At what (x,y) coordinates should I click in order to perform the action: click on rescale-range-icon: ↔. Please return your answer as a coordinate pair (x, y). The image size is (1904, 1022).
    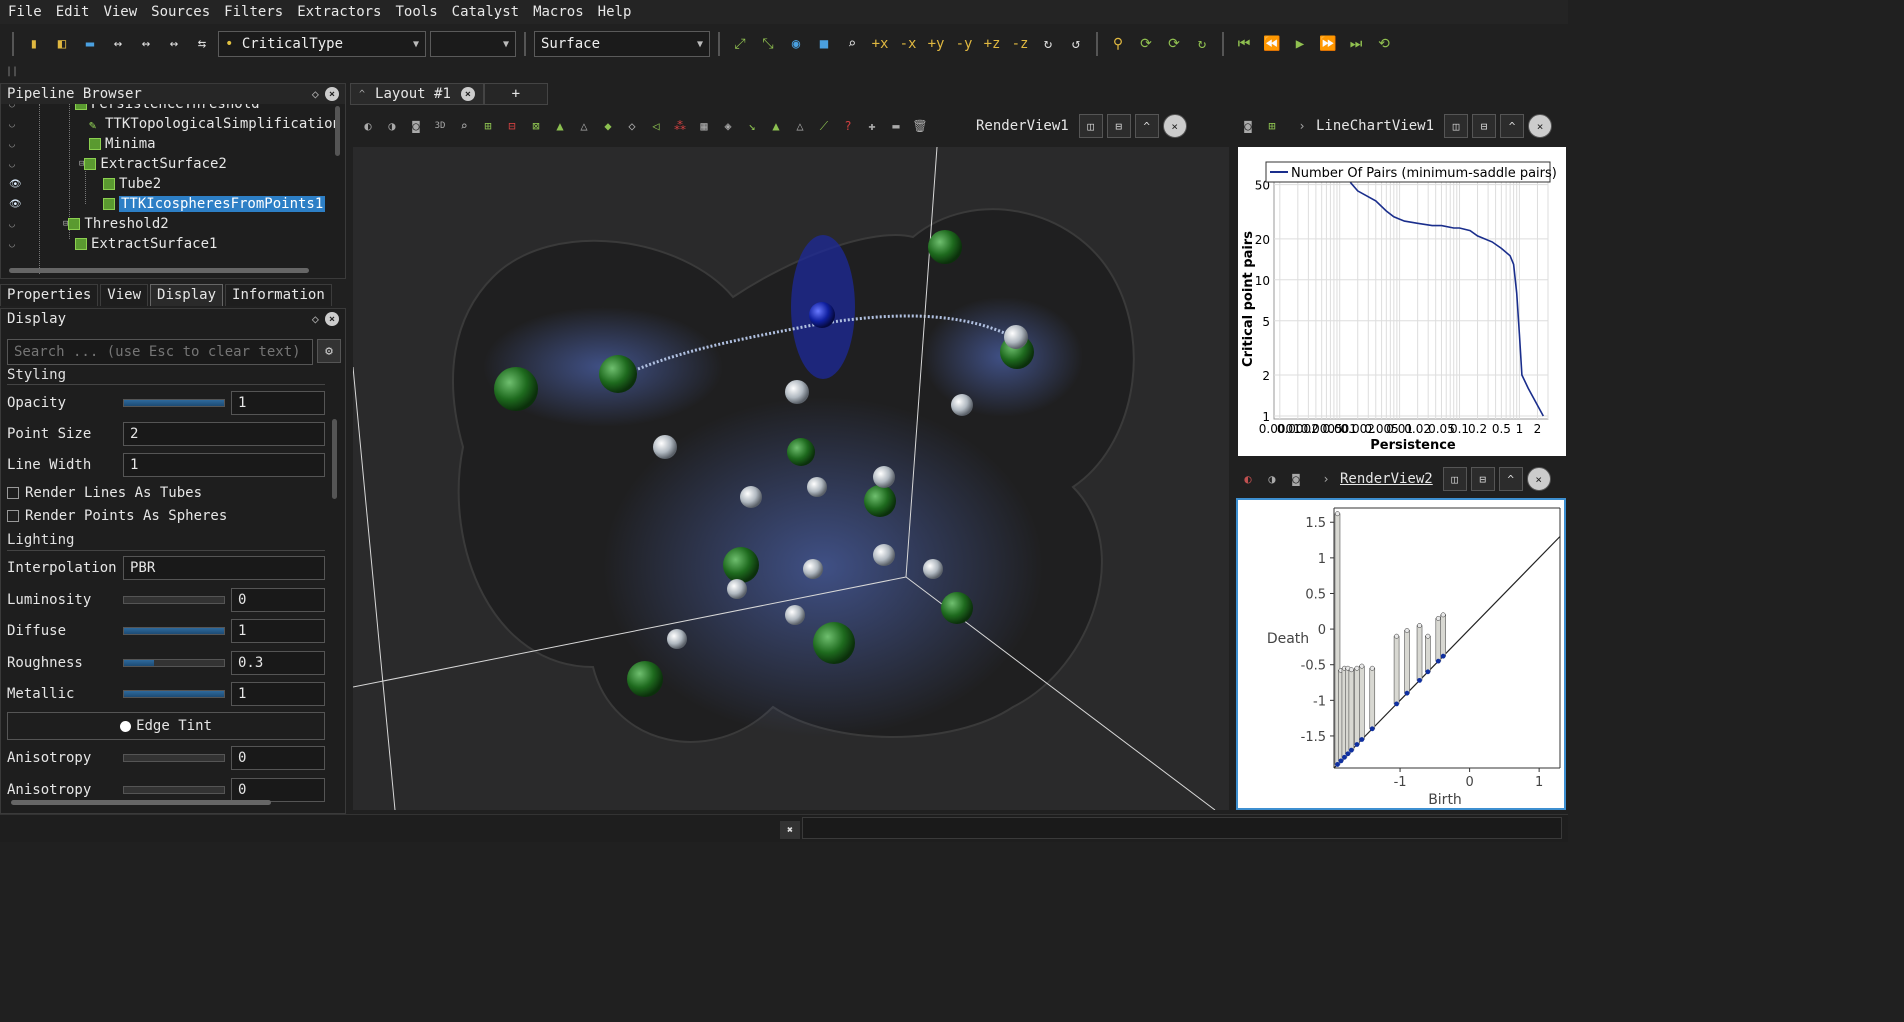
    Looking at the image, I should click on (118, 44).